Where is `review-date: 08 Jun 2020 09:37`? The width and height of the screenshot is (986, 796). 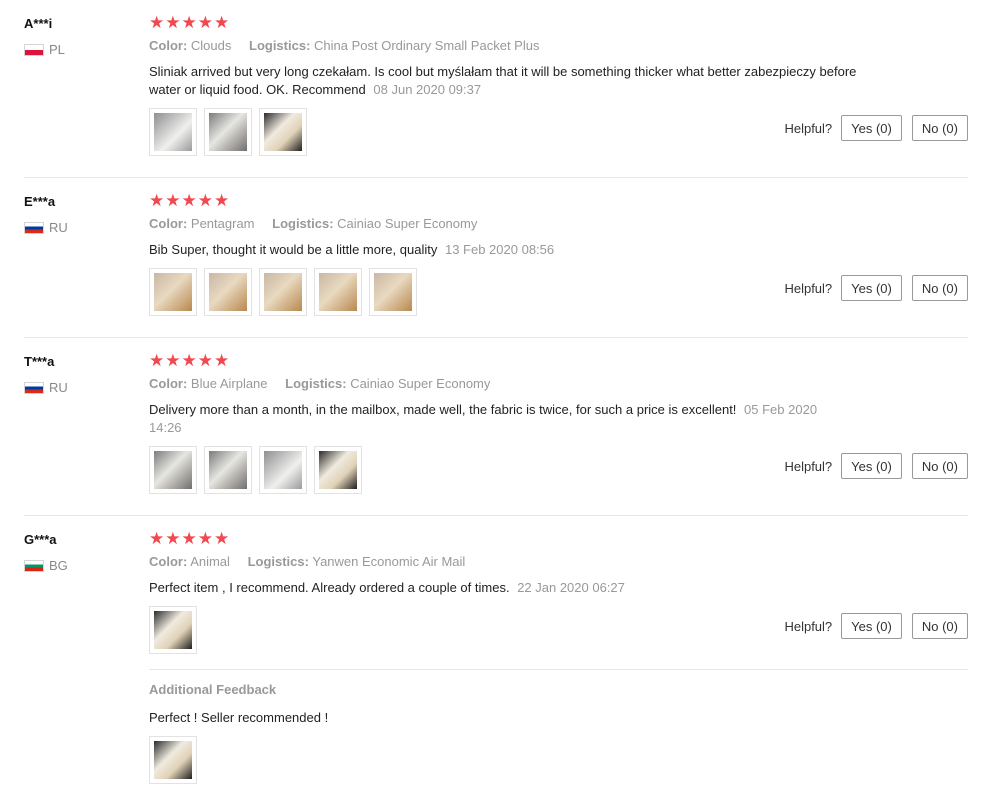
review-date: 08 Jun 2020 09:37 is located at coordinates (427, 89).